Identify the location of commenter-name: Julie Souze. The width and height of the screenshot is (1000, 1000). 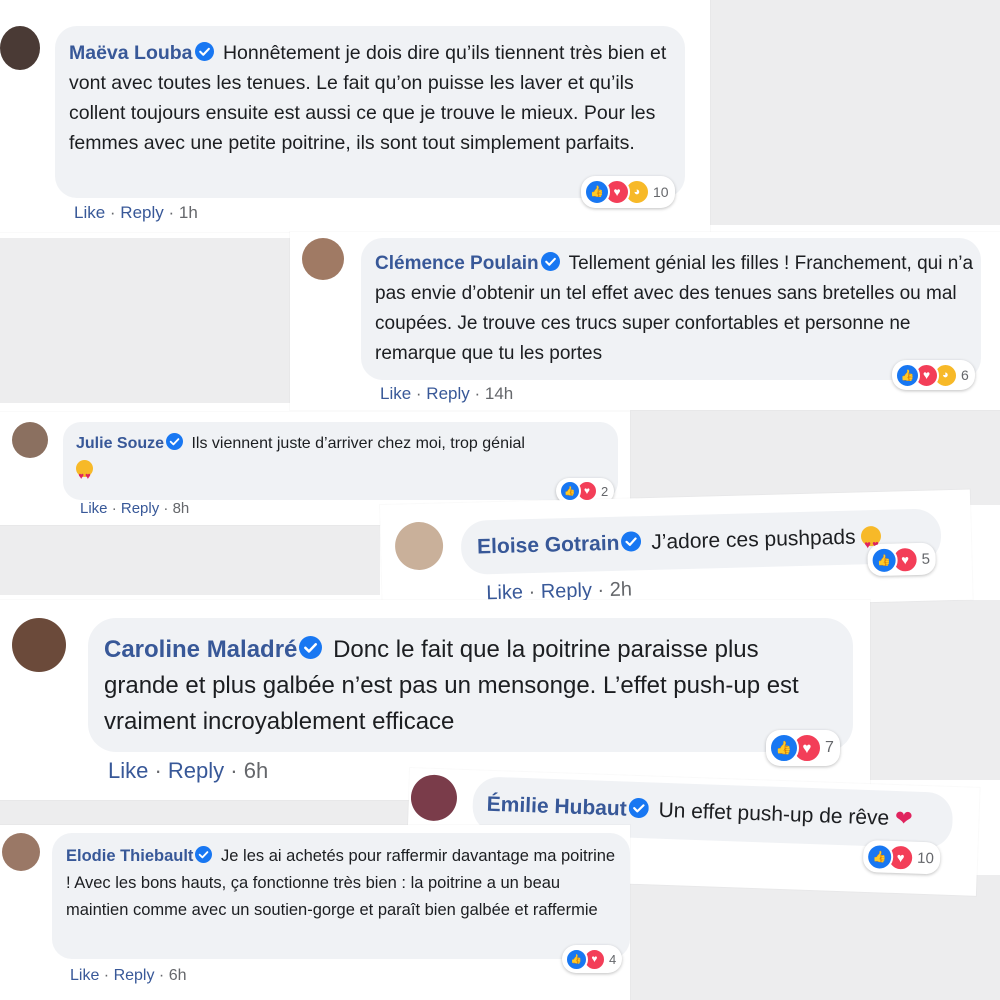
(120, 443).